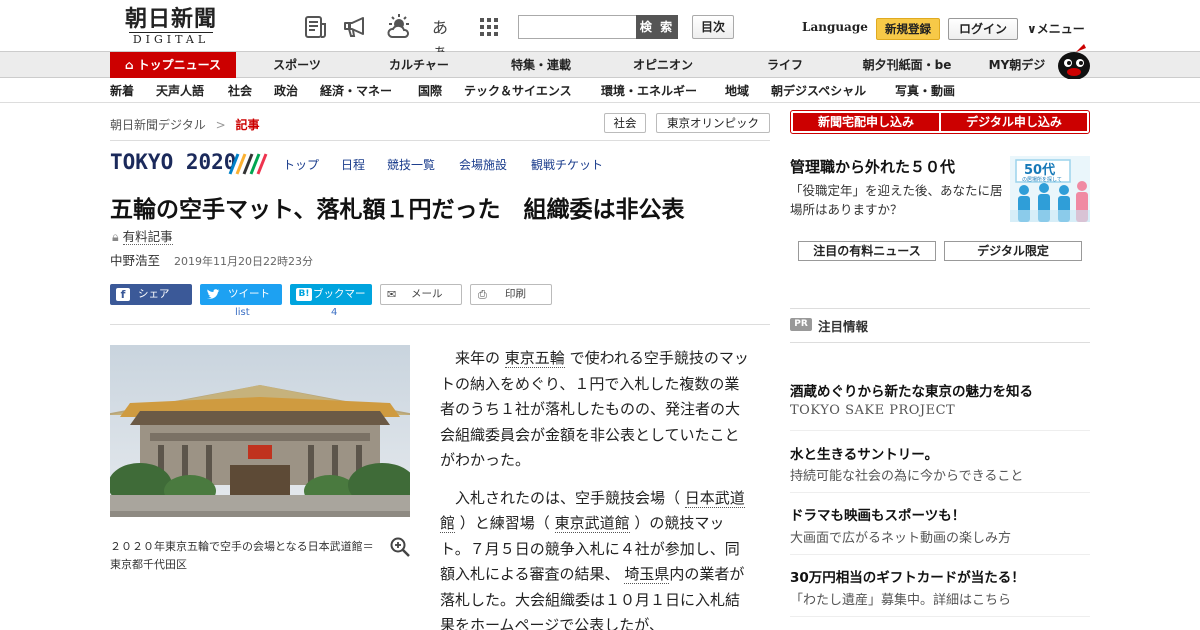  What do you see at coordinates (737, 91) in the screenshot?
I see `subnav-item-region: 地域` at bounding box center [737, 91].